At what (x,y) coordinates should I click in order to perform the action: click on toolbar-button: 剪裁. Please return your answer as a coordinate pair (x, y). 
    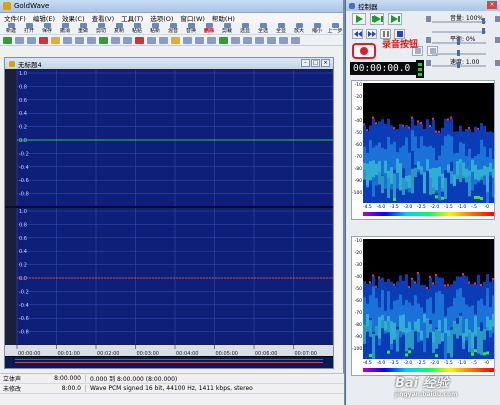
    Looking at the image, I should click on (227, 28).